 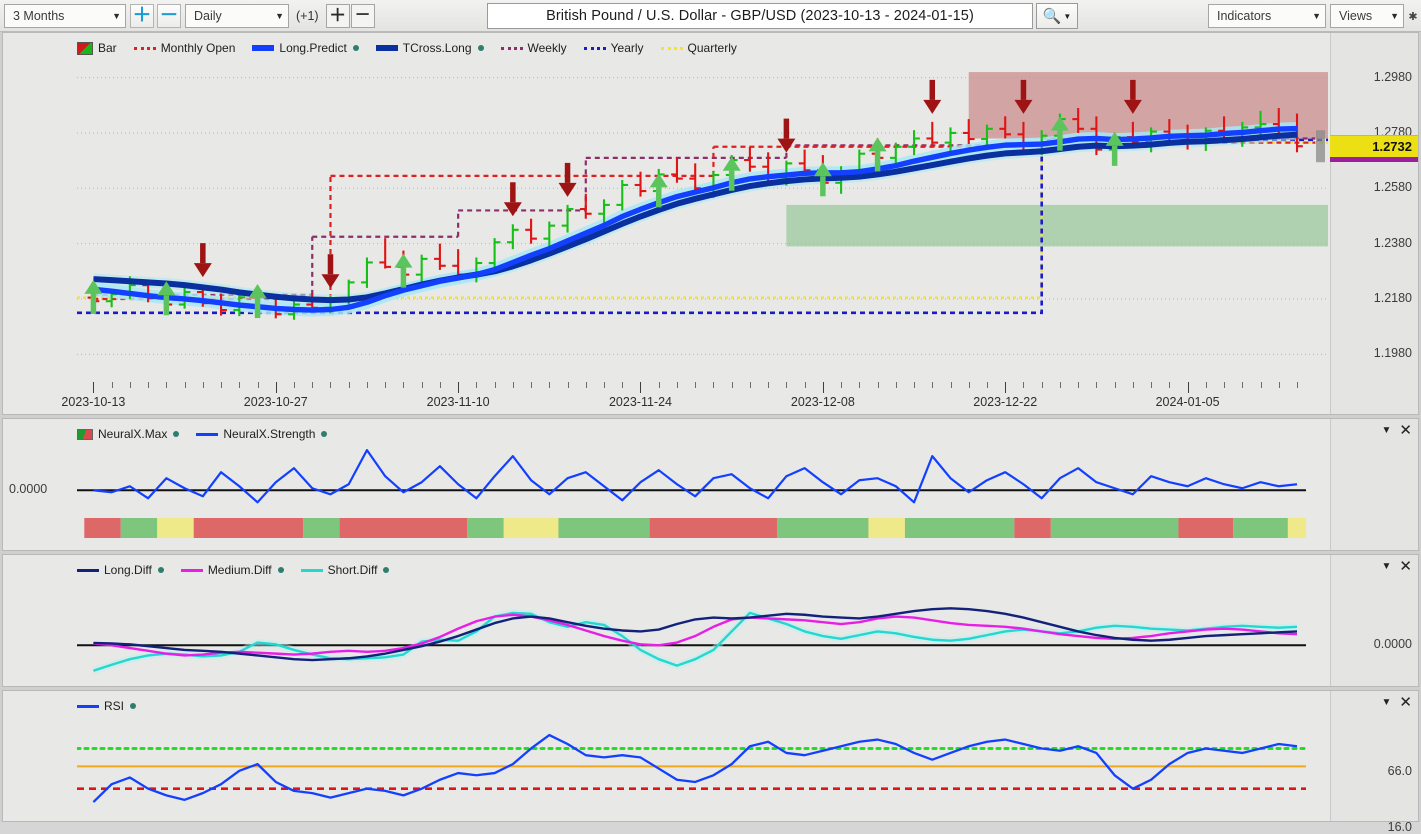 I want to click on price-legend-item: Bar, so click(x=97, y=48).